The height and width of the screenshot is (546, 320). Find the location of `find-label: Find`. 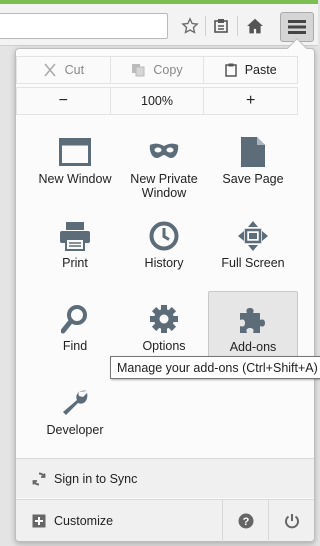

find-label: Find is located at coordinates (75, 346).